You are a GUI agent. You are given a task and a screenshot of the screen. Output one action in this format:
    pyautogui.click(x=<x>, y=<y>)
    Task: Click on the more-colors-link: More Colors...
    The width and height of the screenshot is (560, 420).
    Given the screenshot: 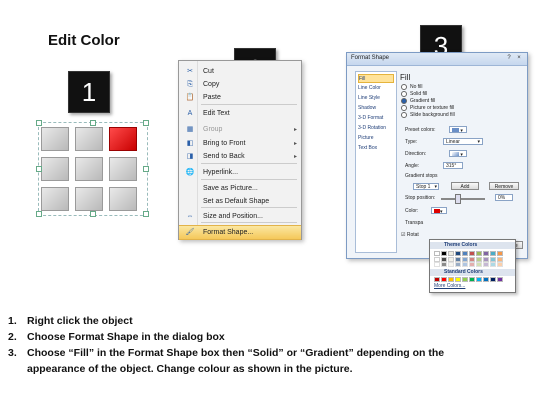 What is the action you would take?
    pyautogui.click(x=449, y=286)
    